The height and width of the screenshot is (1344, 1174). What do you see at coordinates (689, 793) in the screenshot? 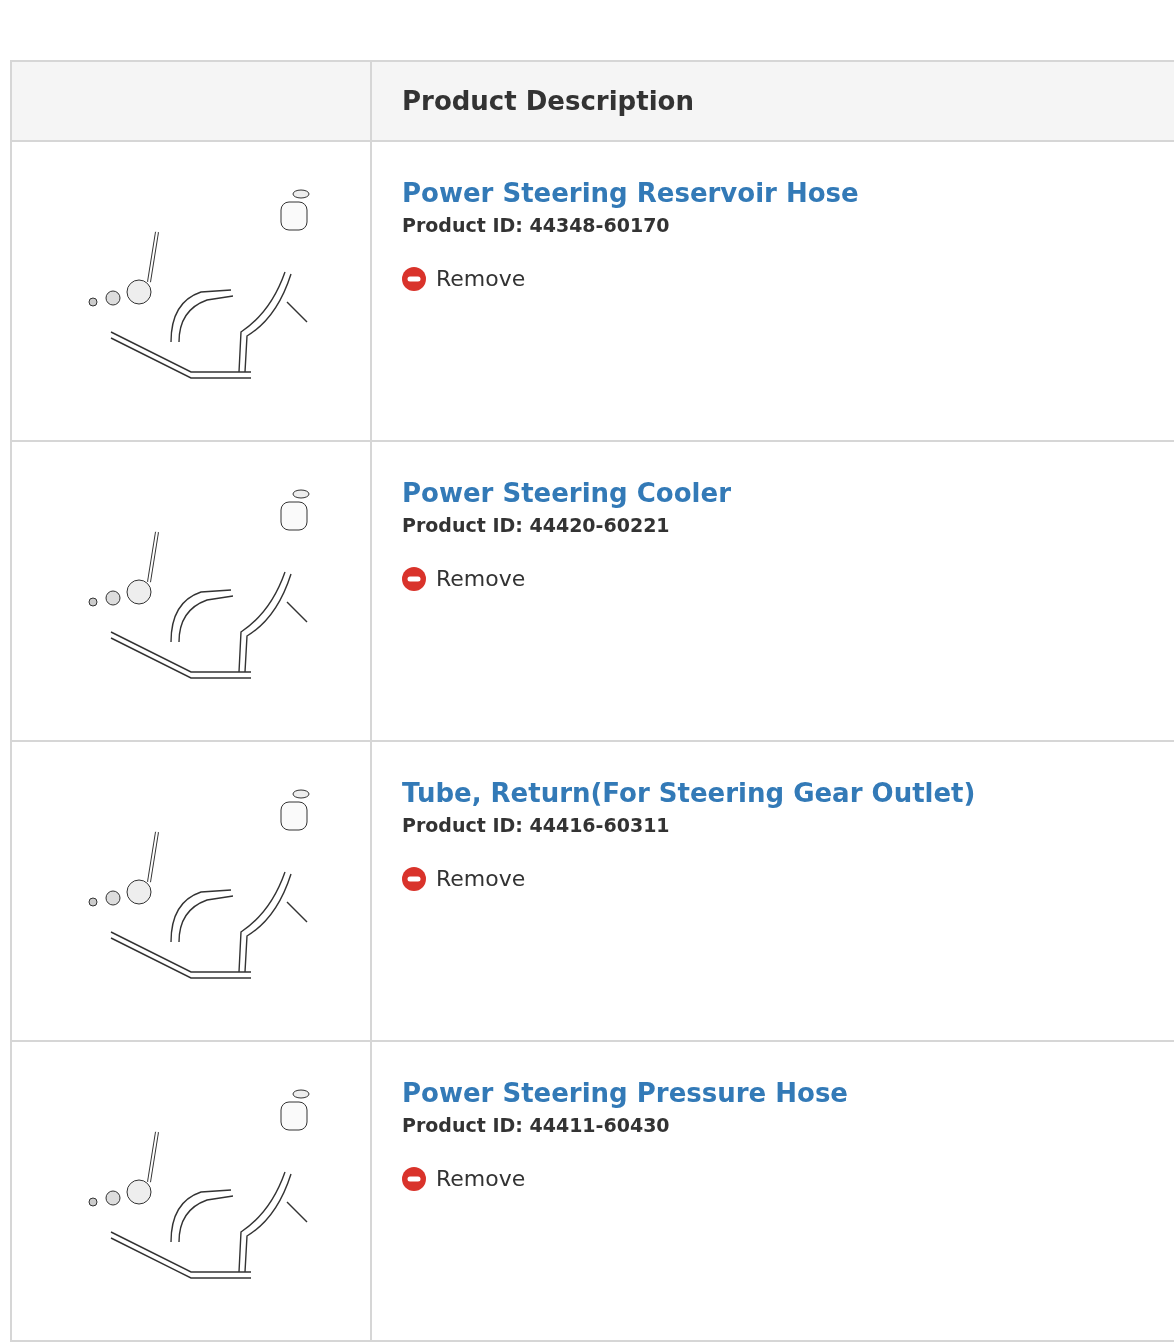
I see `product-link: Tube, Return(For Steering Gear Outlet)` at bounding box center [689, 793].